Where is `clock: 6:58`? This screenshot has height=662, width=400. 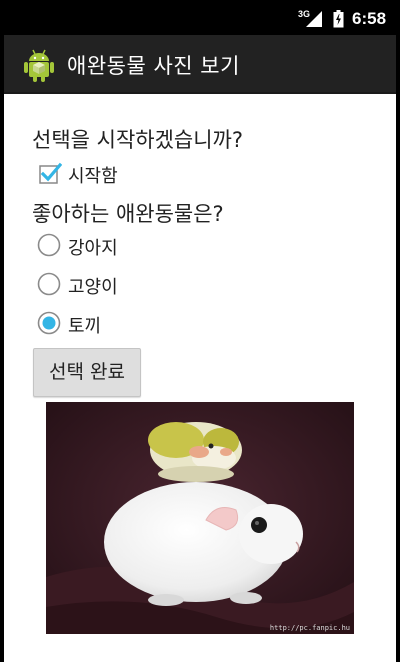 clock: 6:58 is located at coordinates (369, 18).